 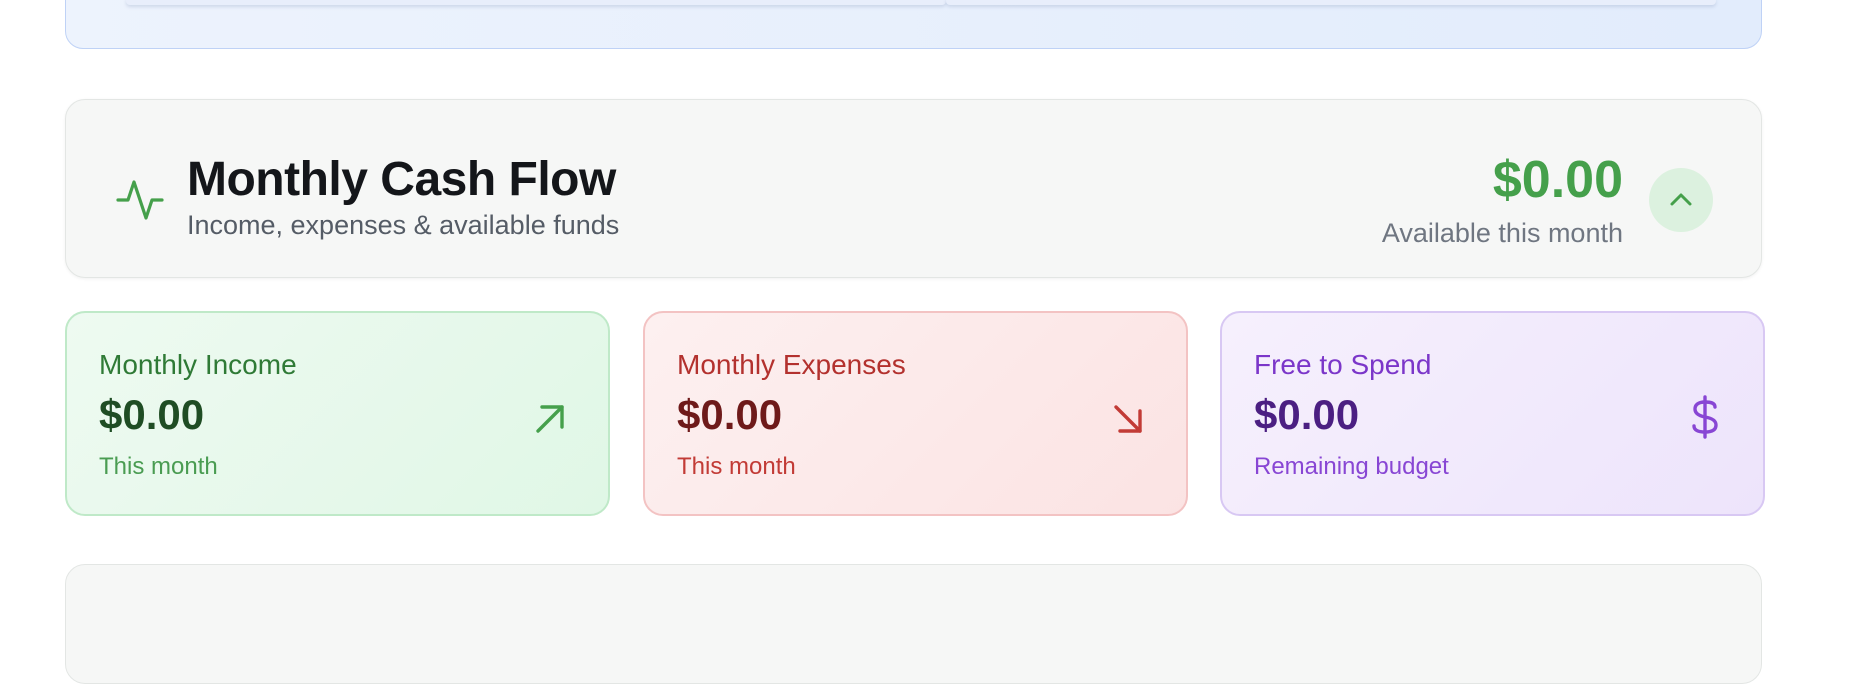 I want to click on available-label: Available this month, so click(x=1502, y=233).